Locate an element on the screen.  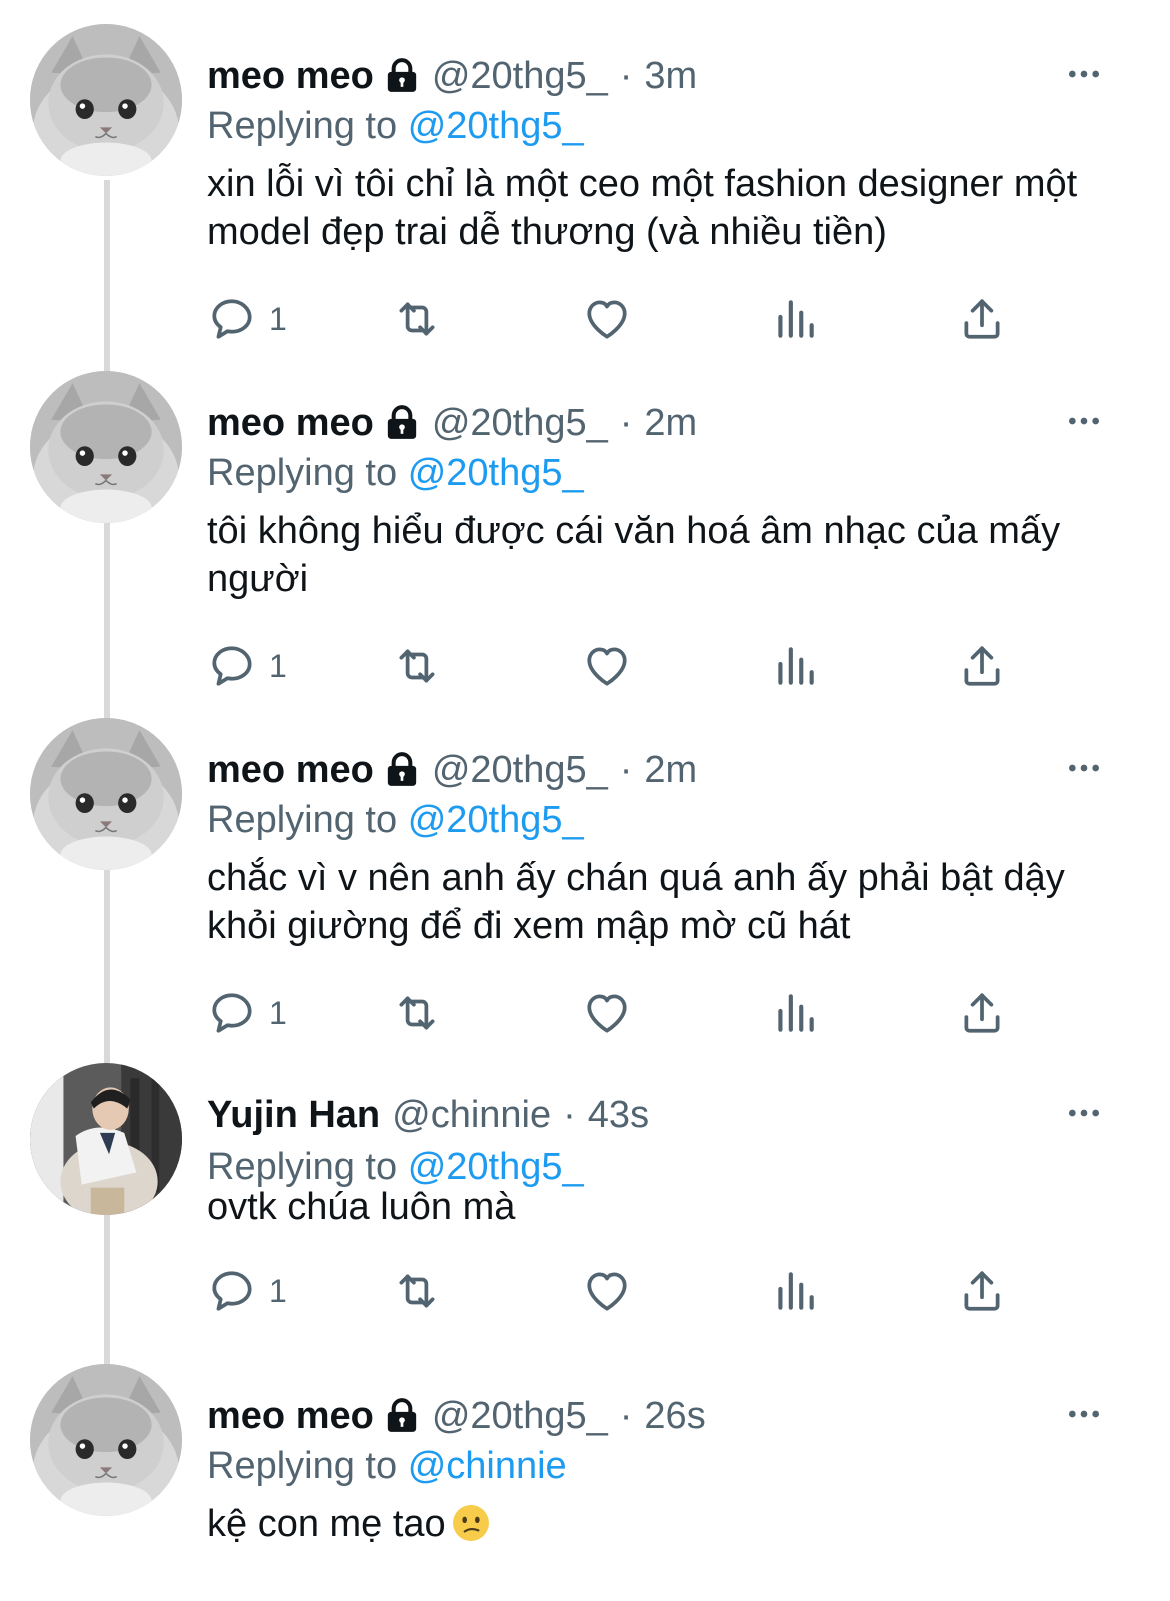
tweet-header: meo meo @20thg5_ · 3m is located at coordinates (452, 76).